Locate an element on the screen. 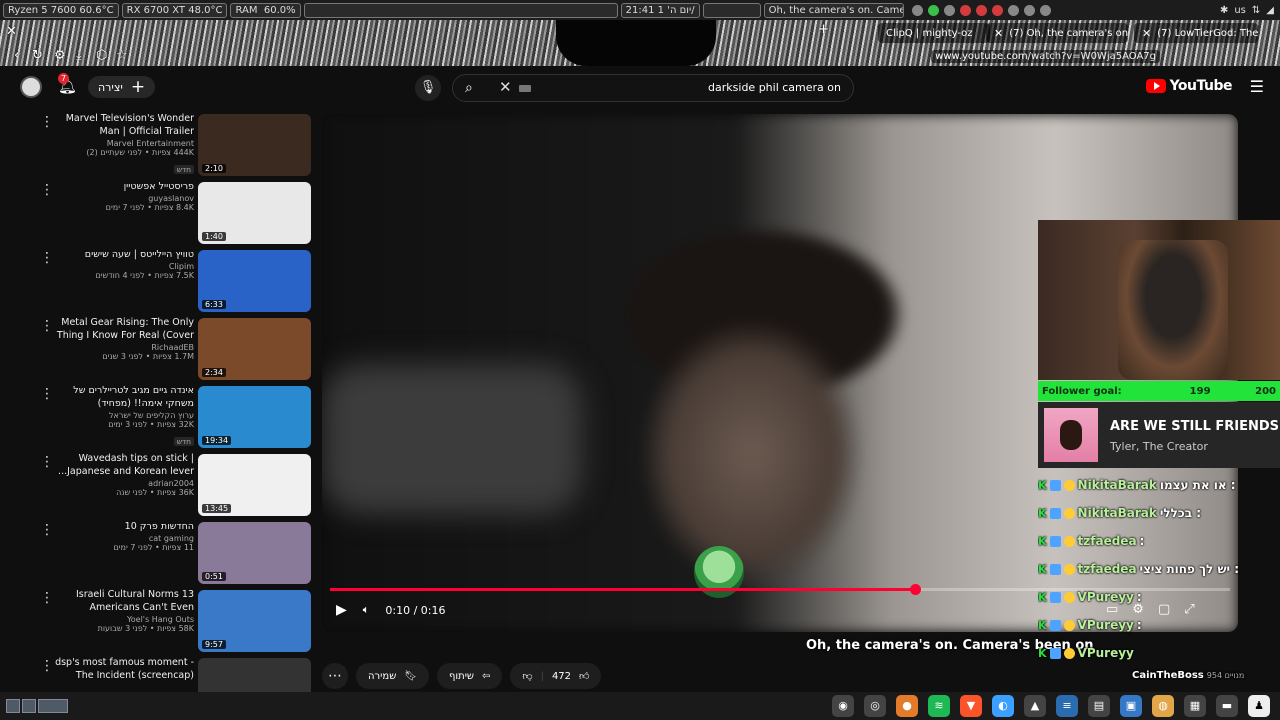 This screenshot has height=720, width=1280. dislike-icon: 👎︎ is located at coordinates (527, 676).